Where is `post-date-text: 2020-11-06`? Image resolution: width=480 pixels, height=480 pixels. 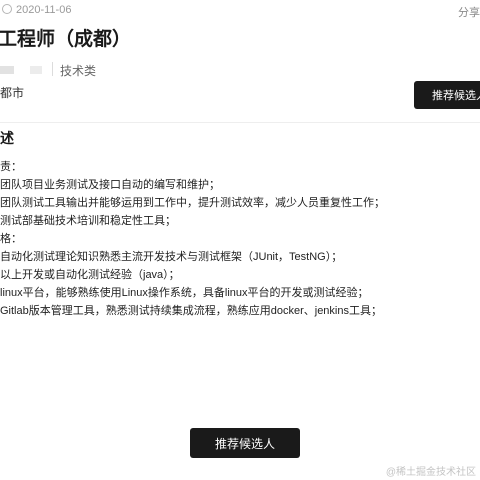 post-date-text: 2020-11-06 is located at coordinates (44, 10).